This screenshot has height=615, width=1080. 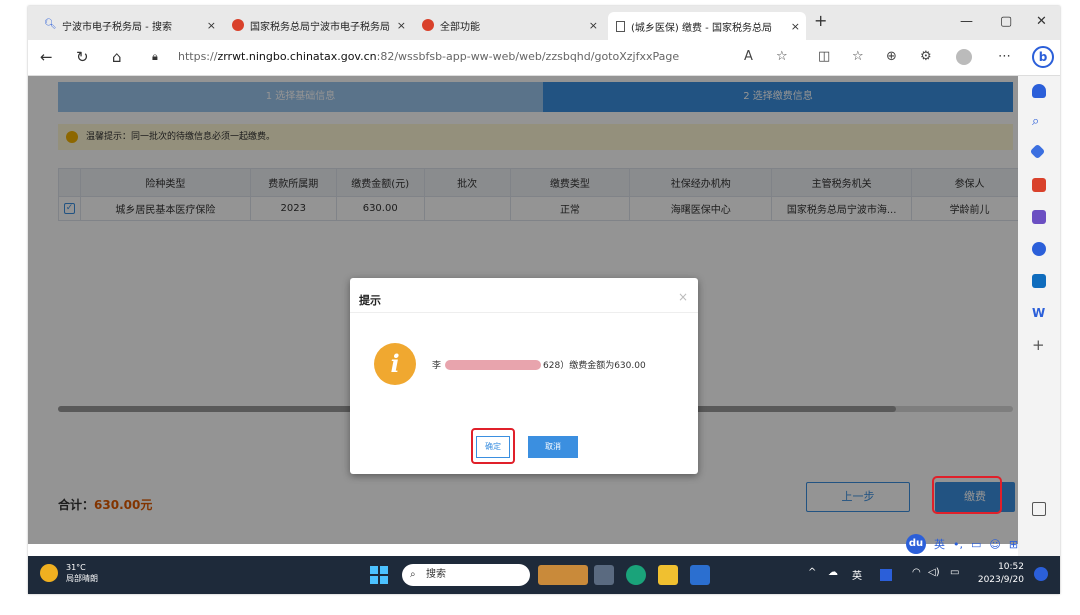 I want to click on close-window-icon: ✕, so click(x=1041, y=21).